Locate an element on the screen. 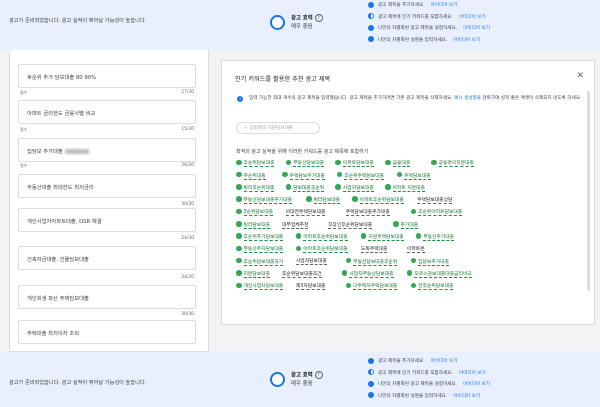 The height and width of the screenshot is (407, 600). keyword-chip: 부동산담보대출 is located at coordinates (305, 163).